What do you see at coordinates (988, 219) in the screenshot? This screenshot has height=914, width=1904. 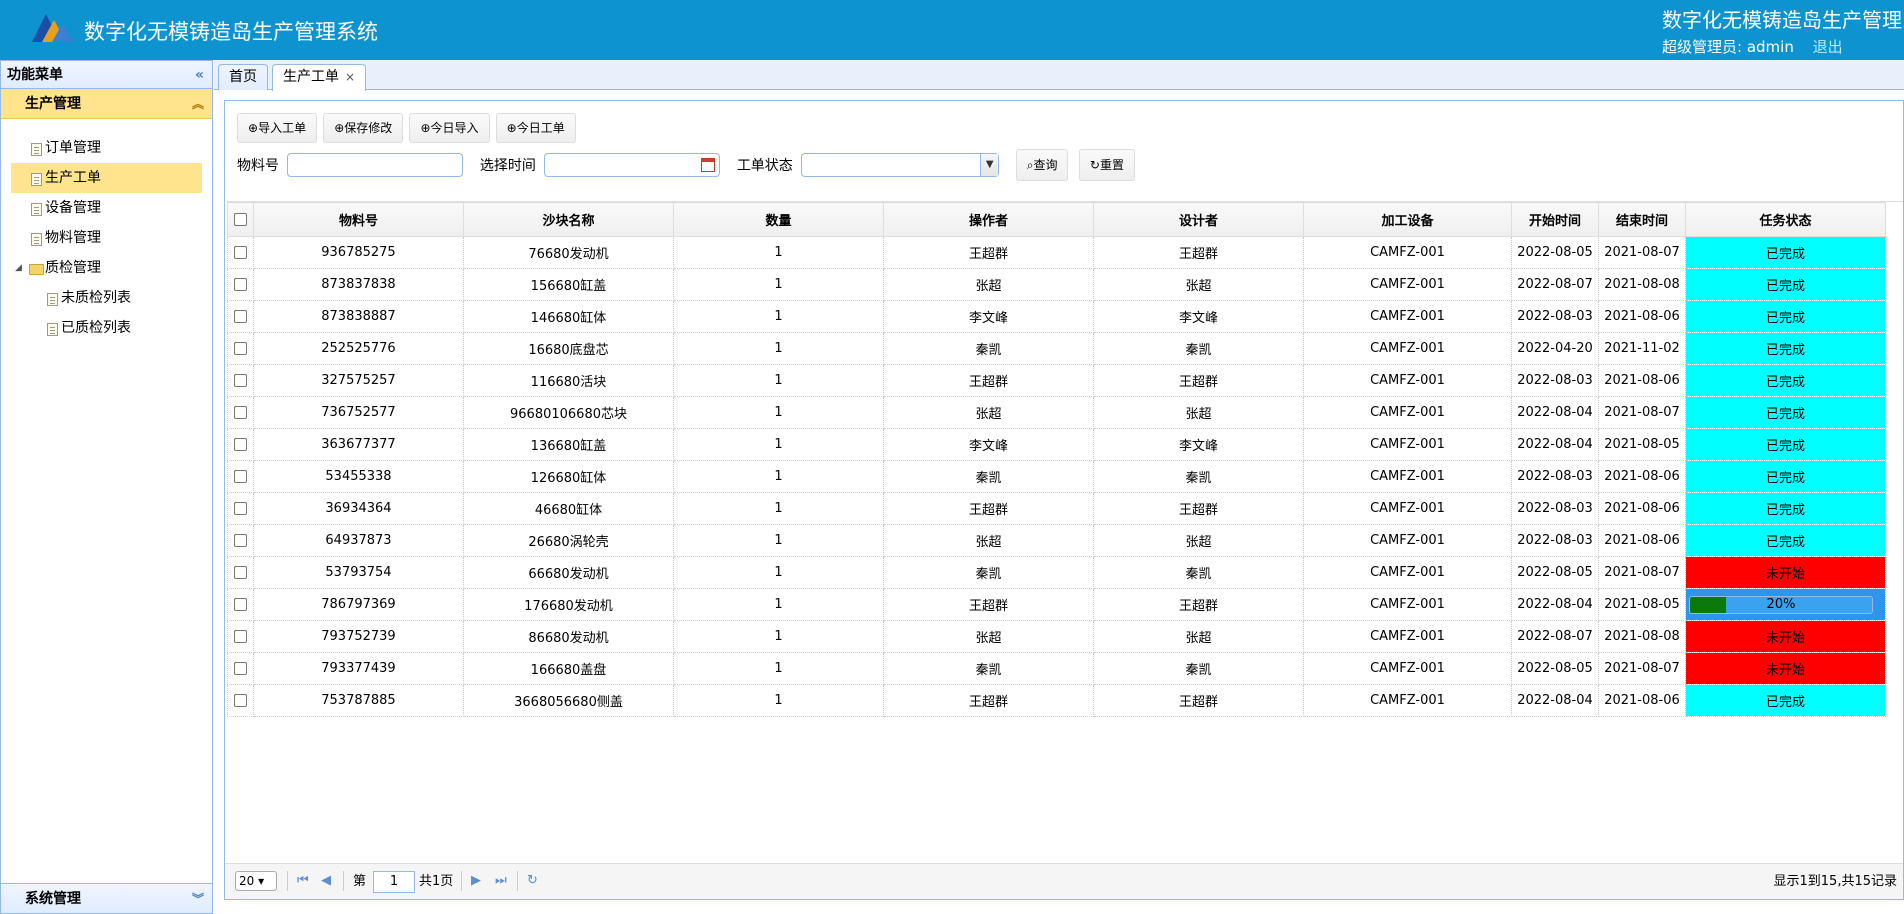 I see `column-header: 操作者` at bounding box center [988, 219].